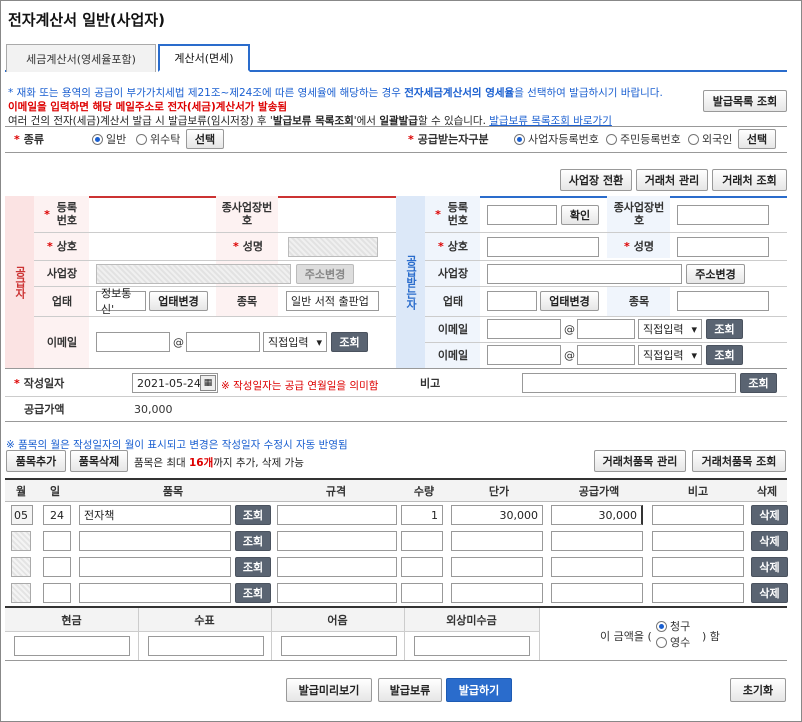 The height and width of the screenshot is (722, 802). What do you see at coordinates (749, 180) in the screenshot?
I see `client-lookup-button: 거래처 조회` at bounding box center [749, 180].